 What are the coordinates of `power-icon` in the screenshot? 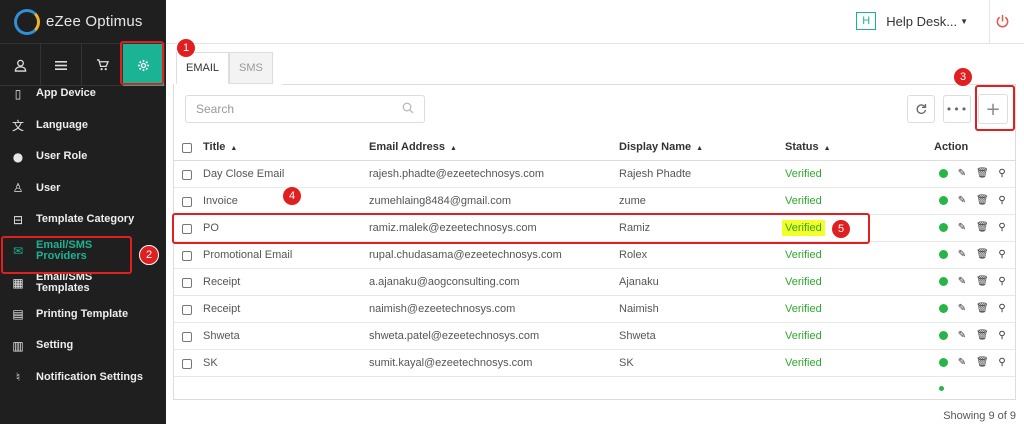 It's located at (1002, 20).